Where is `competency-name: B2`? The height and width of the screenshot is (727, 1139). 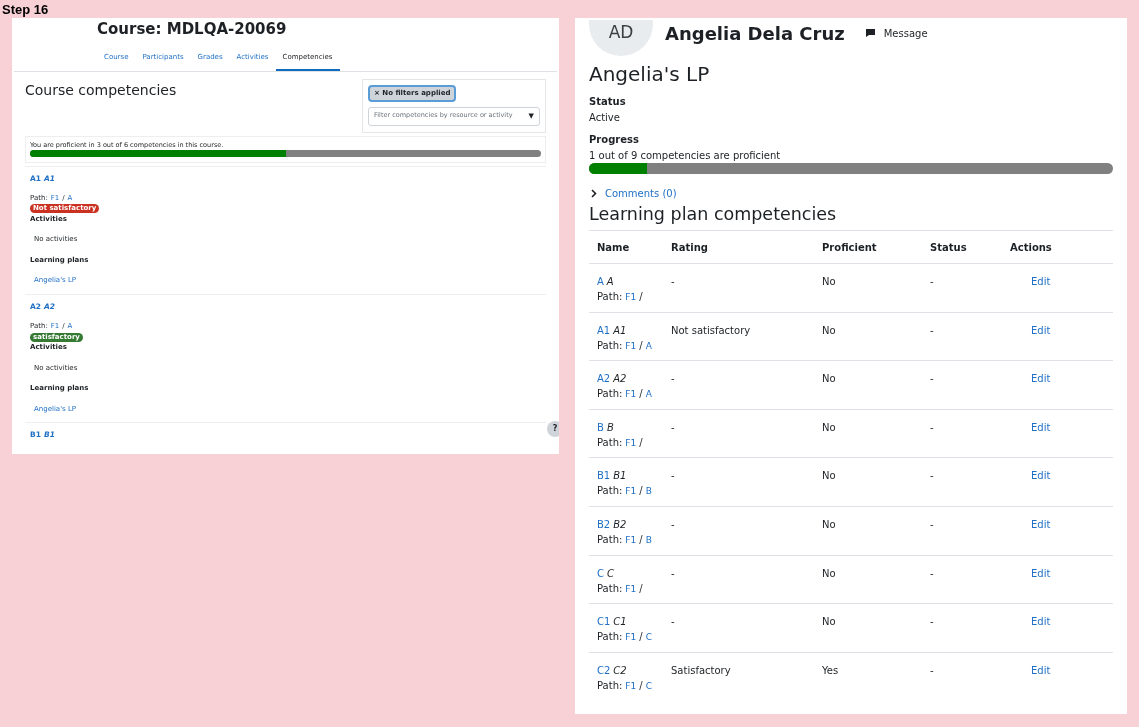
competency-name: B2 is located at coordinates (620, 524).